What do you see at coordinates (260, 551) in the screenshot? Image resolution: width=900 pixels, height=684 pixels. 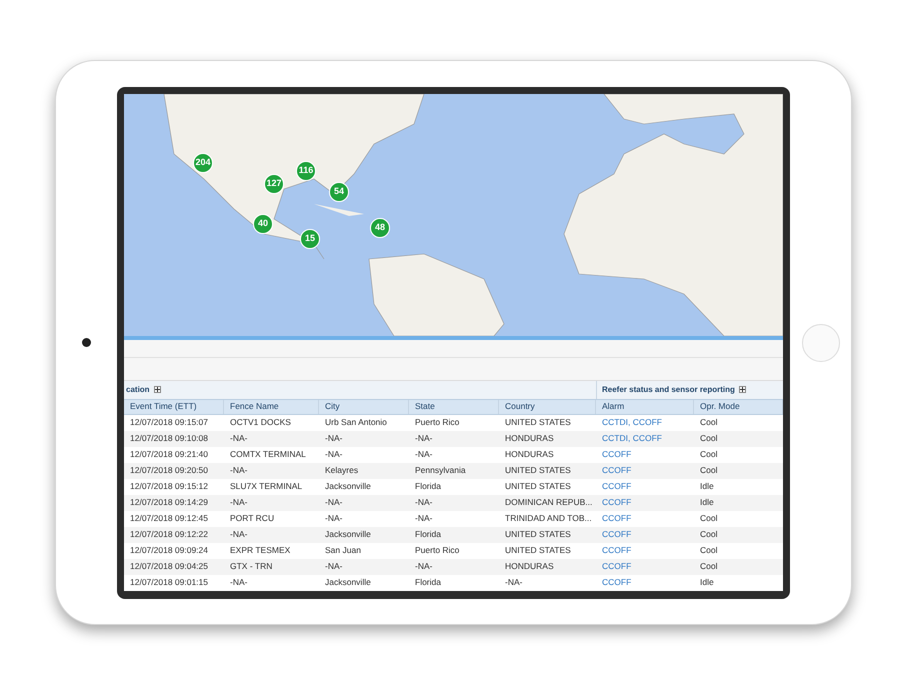 I see `table-cell-text: EXPR TESMEX` at bounding box center [260, 551].